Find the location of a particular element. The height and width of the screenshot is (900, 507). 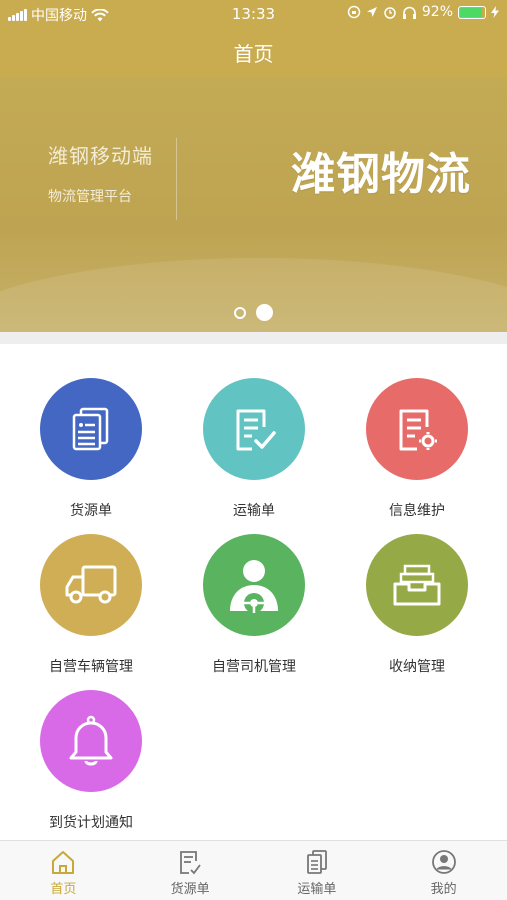

battery-icon is located at coordinates (472, 12).